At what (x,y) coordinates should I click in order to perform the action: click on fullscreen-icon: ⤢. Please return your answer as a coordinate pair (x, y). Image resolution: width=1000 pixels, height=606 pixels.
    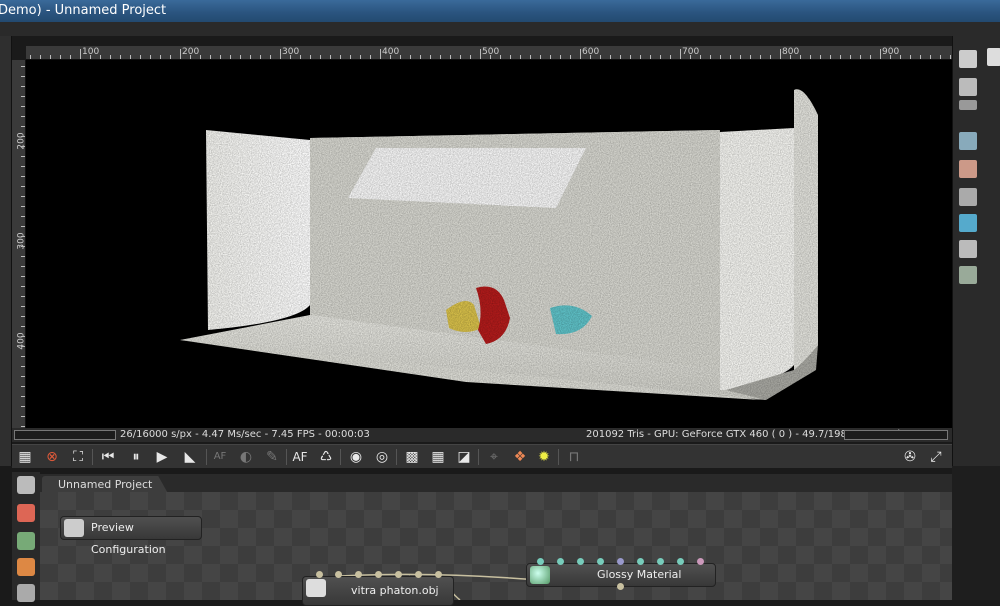
    Looking at the image, I should click on (936, 457).